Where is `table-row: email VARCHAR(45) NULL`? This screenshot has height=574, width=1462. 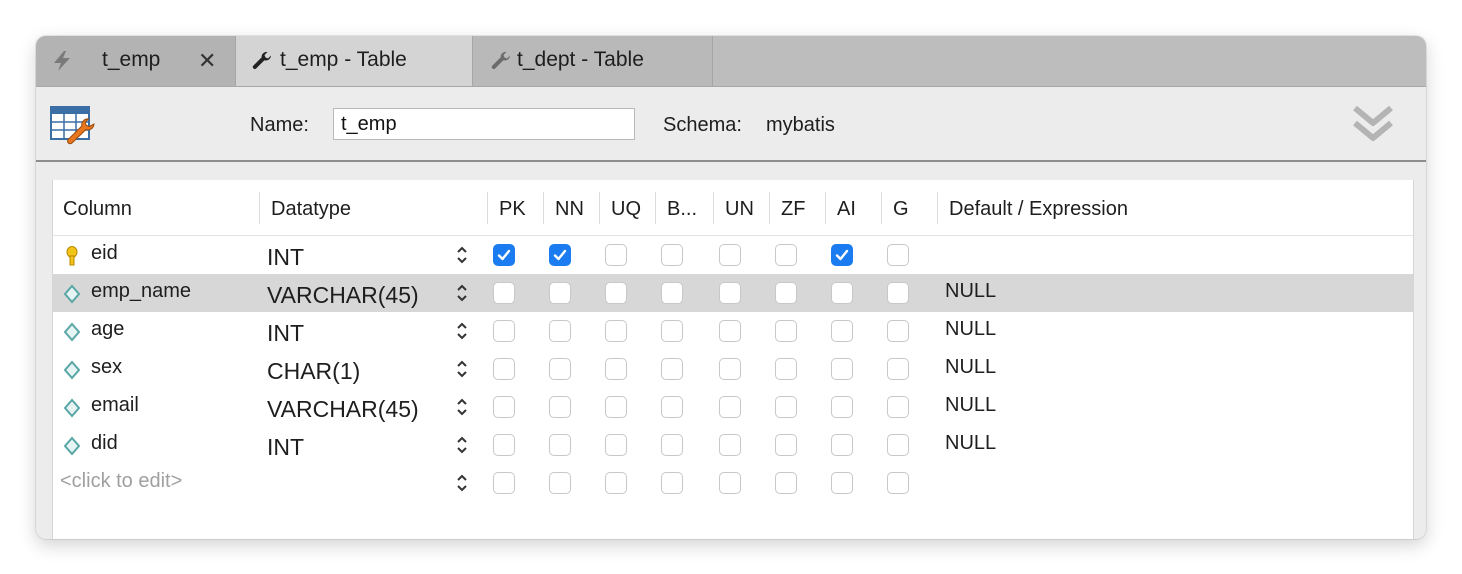
table-row: email VARCHAR(45) NULL is located at coordinates (733, 407).